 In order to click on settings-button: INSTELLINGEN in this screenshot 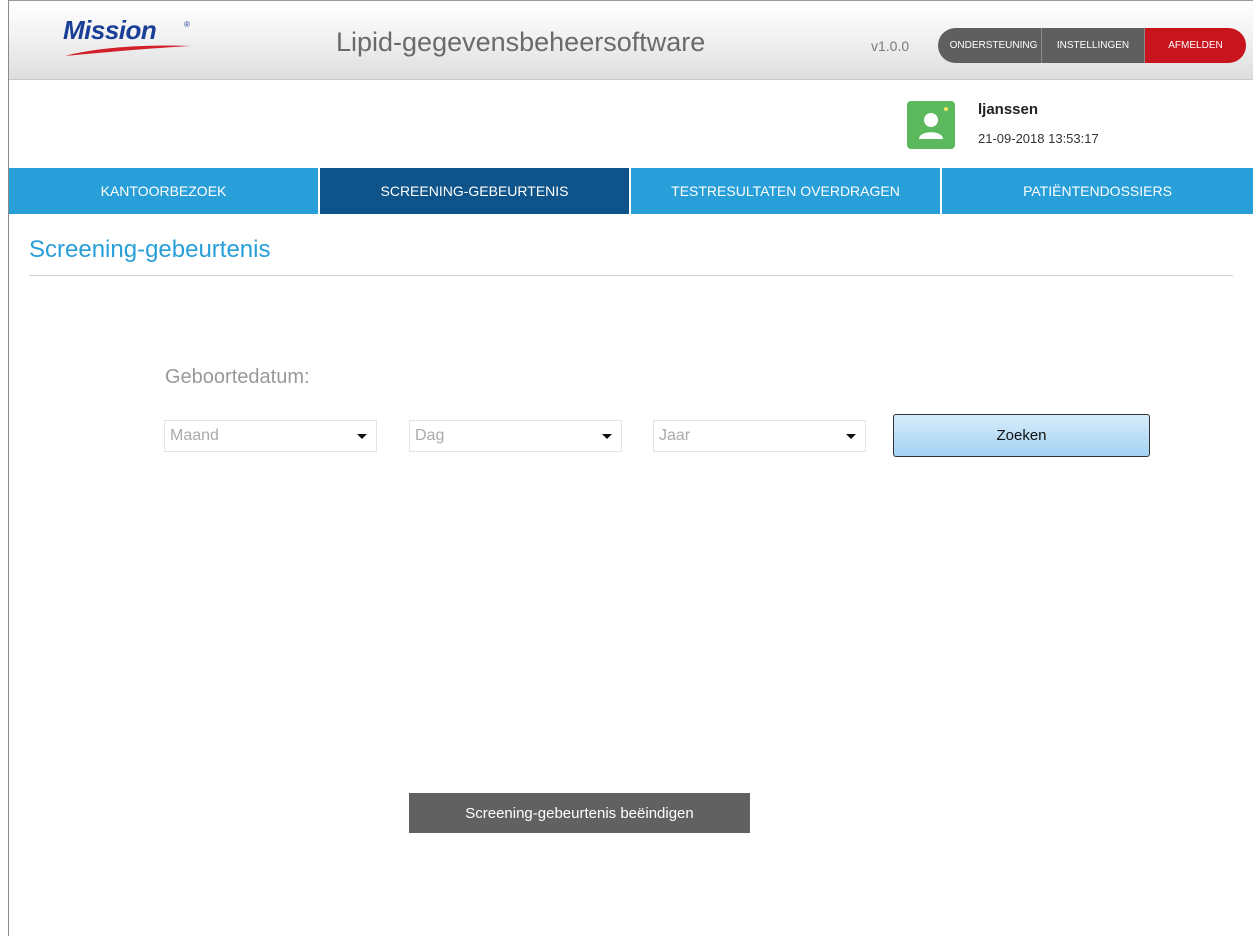, I will do `click(1093, 45)`.